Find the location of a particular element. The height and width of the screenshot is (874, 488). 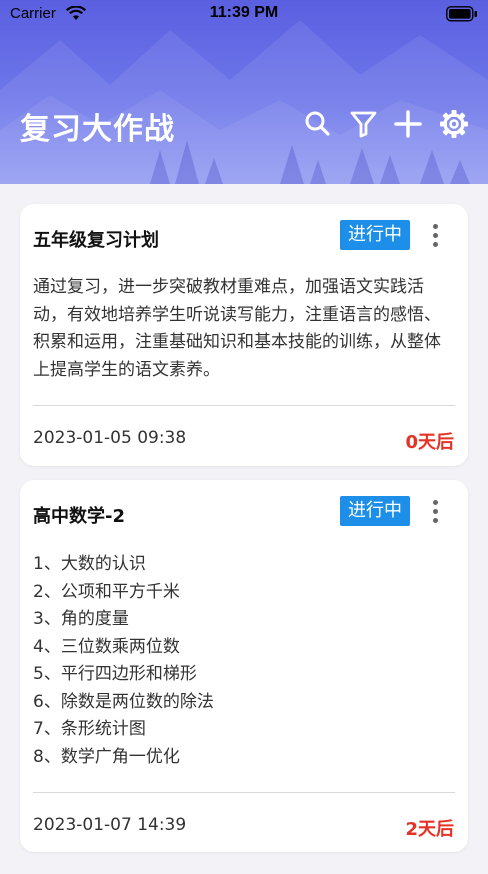

list-item: 1、大数的认识 is located at coordinates (89, 564).